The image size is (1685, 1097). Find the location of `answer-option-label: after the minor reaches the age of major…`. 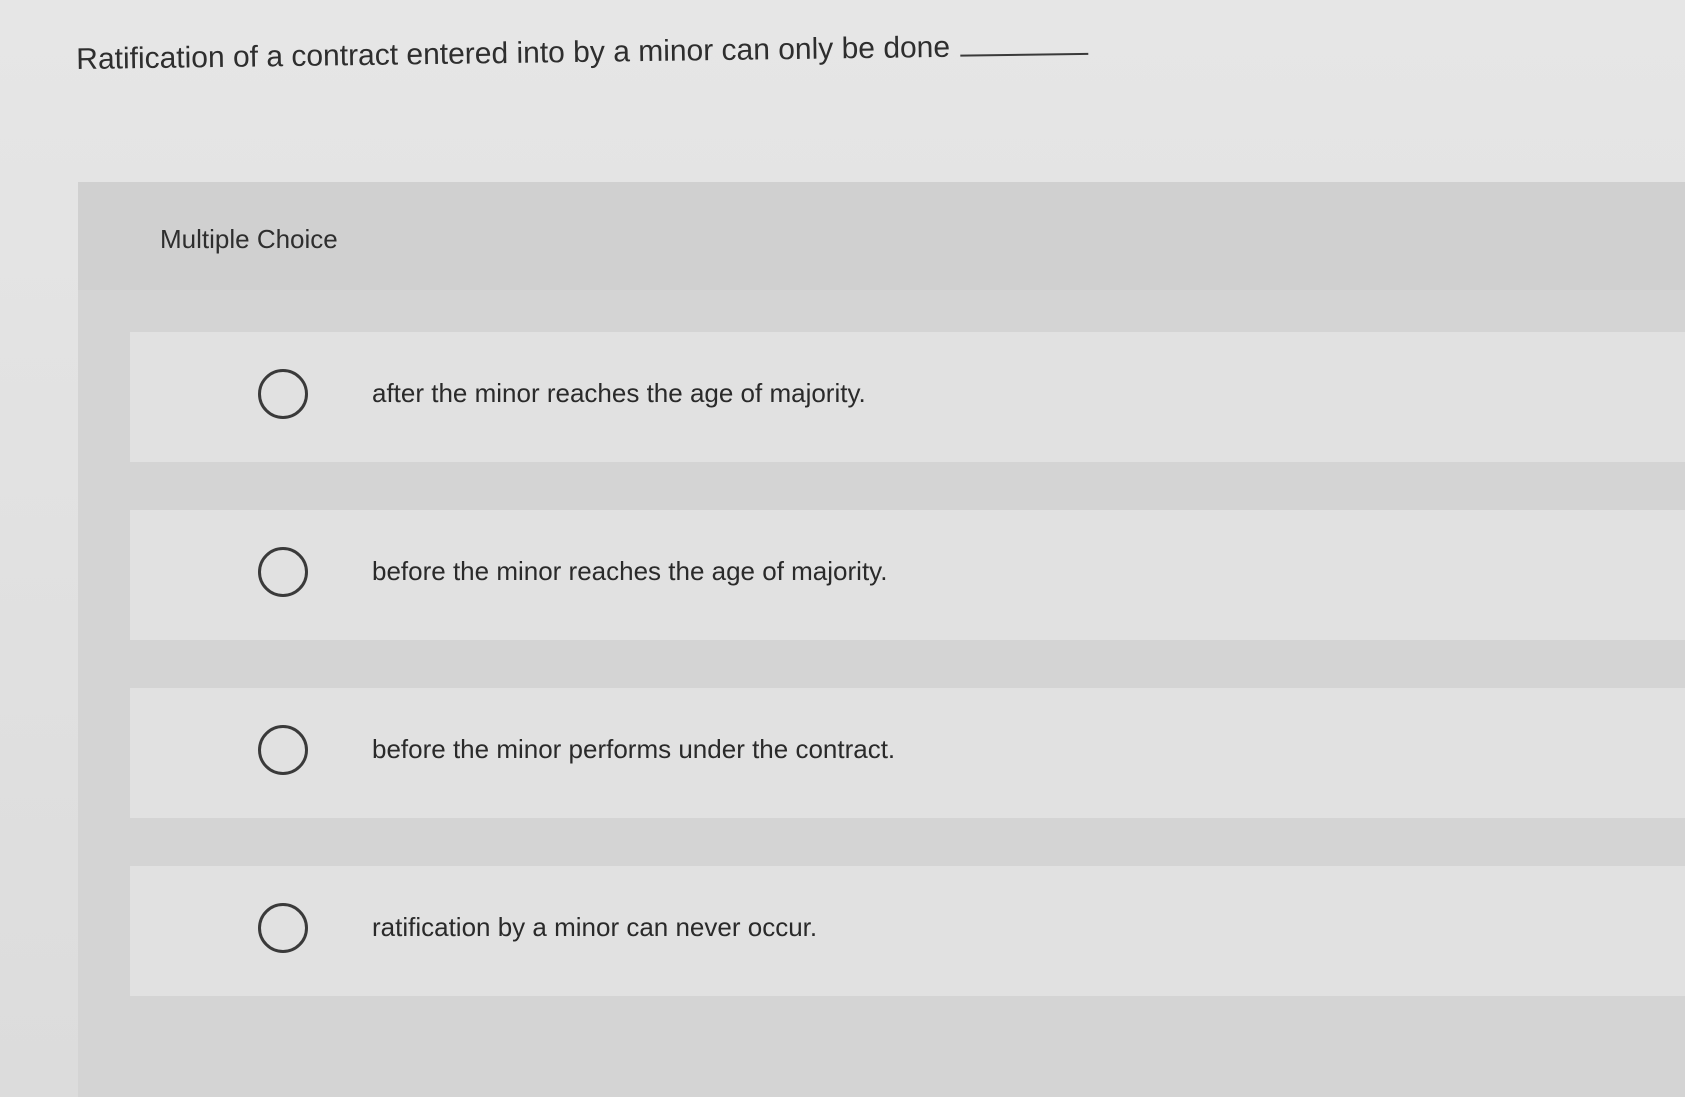

answer-option-label: after the minor reaches the age of major… is located at coordinates (619, 393).